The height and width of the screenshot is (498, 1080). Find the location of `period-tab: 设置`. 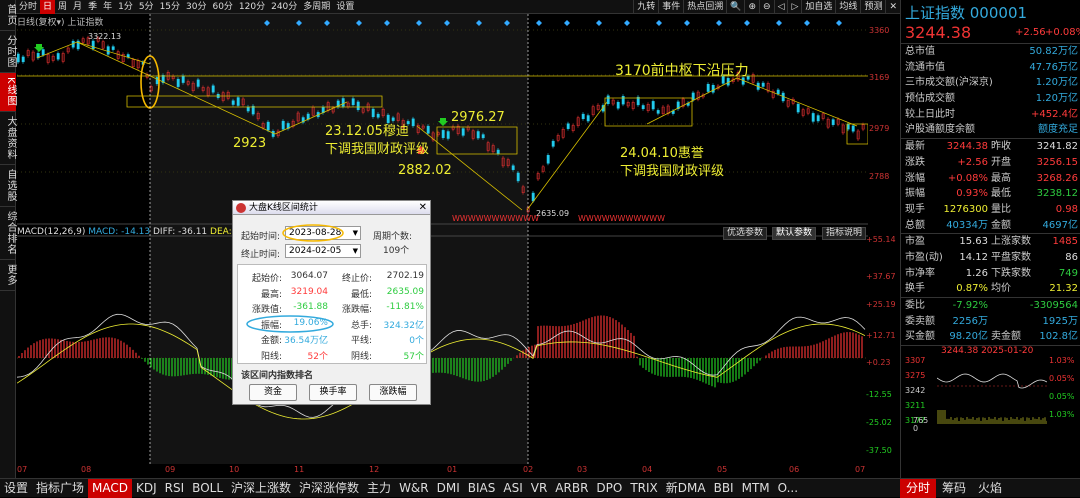

period-tab: 设置 is located at coordinates (345, 7).